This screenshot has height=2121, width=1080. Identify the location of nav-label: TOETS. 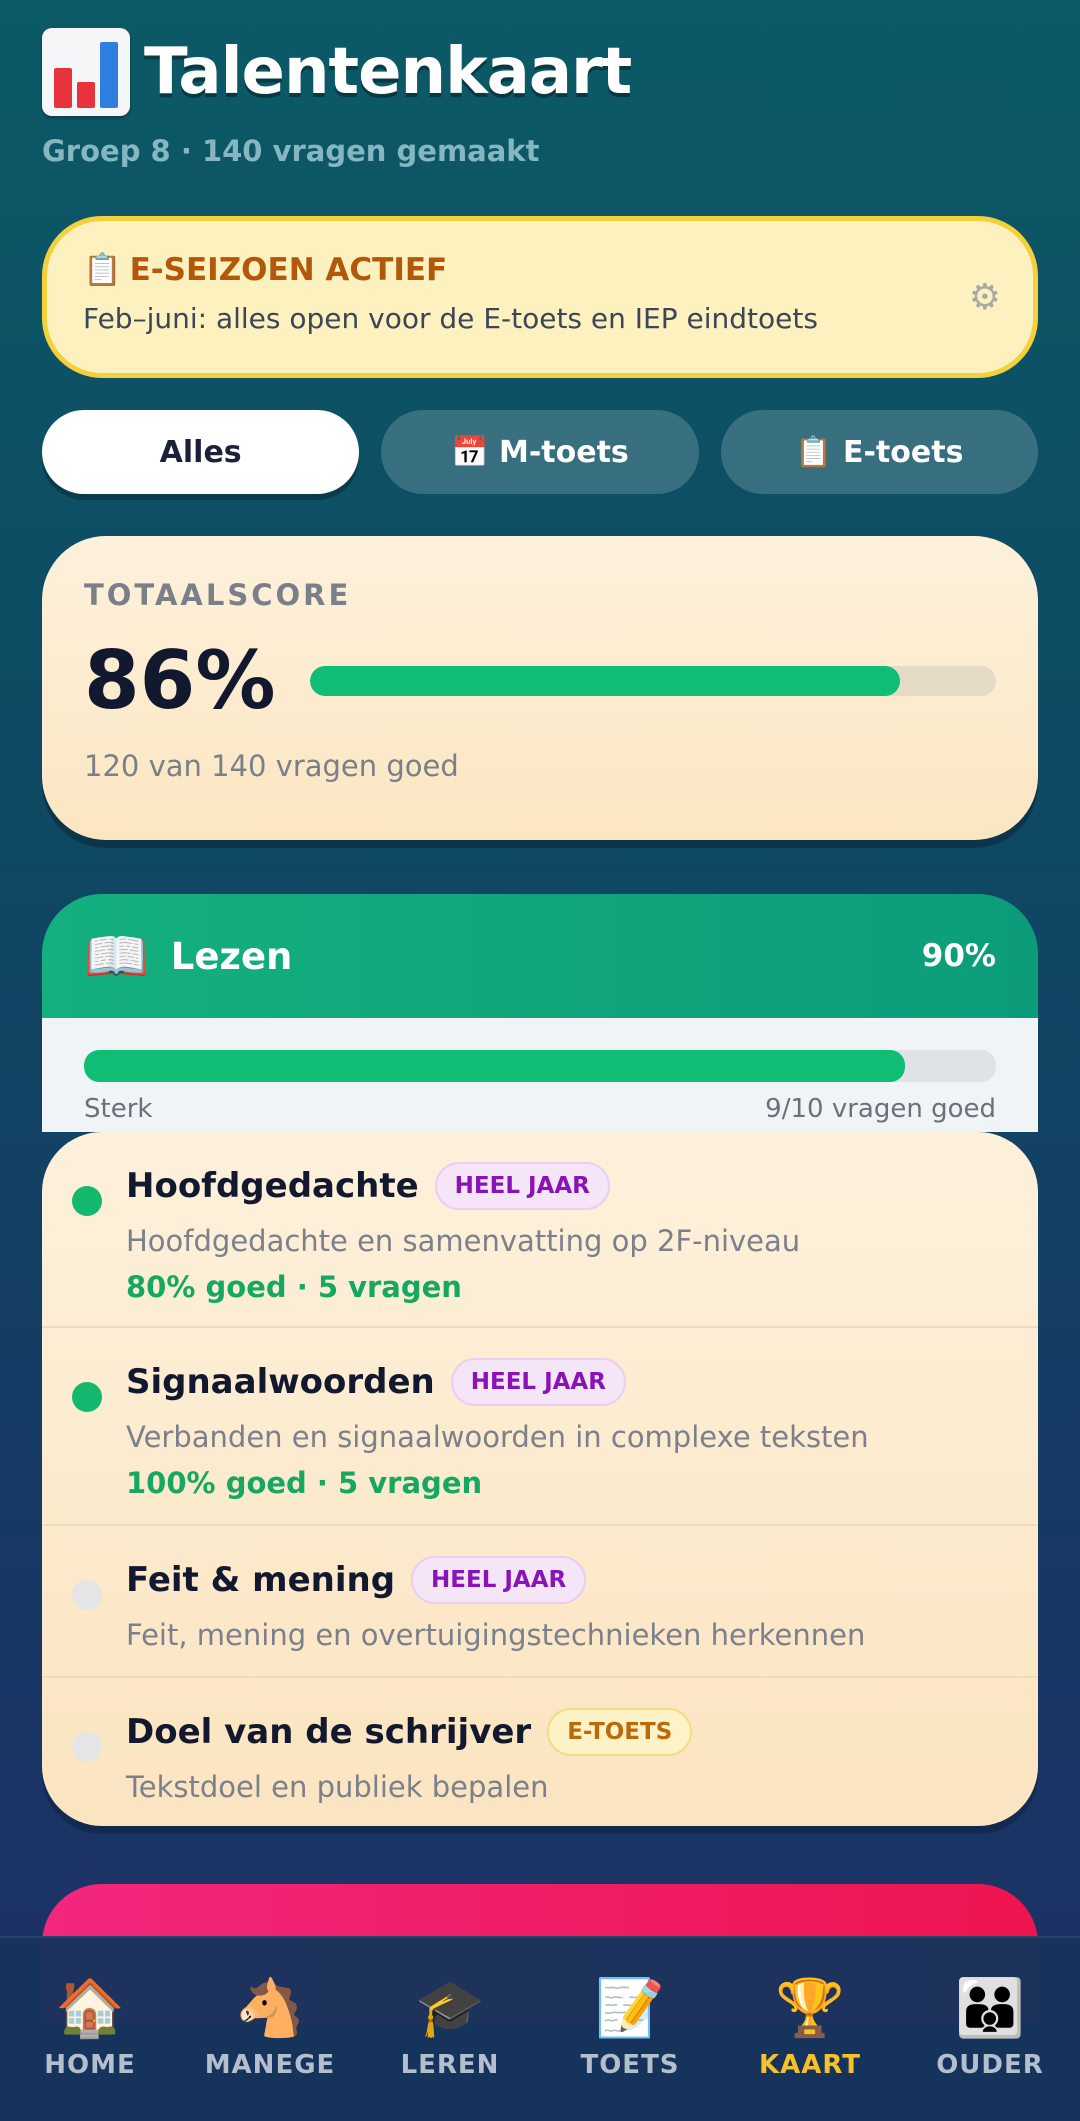
(630, 2065).